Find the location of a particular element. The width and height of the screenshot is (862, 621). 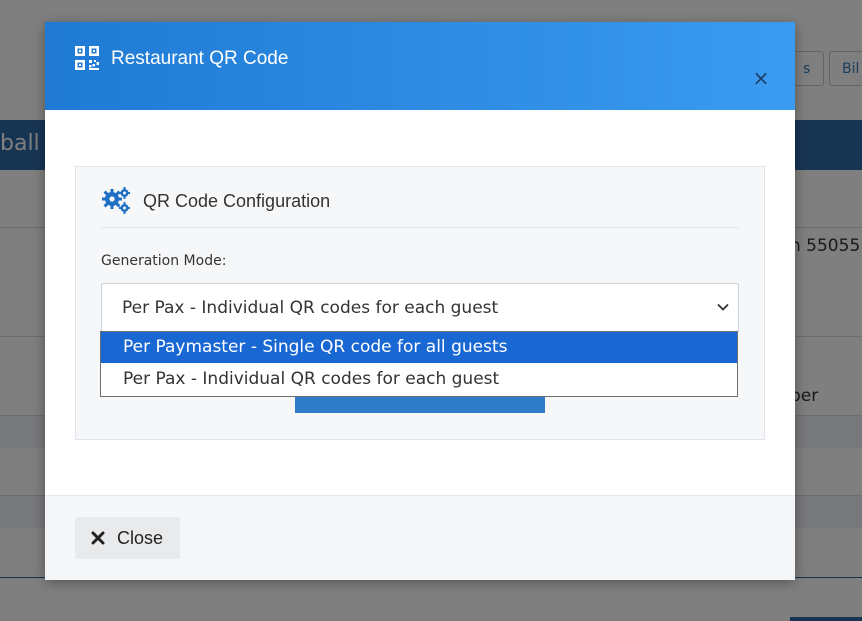

panel-divider is located at coordinates (420, 227).